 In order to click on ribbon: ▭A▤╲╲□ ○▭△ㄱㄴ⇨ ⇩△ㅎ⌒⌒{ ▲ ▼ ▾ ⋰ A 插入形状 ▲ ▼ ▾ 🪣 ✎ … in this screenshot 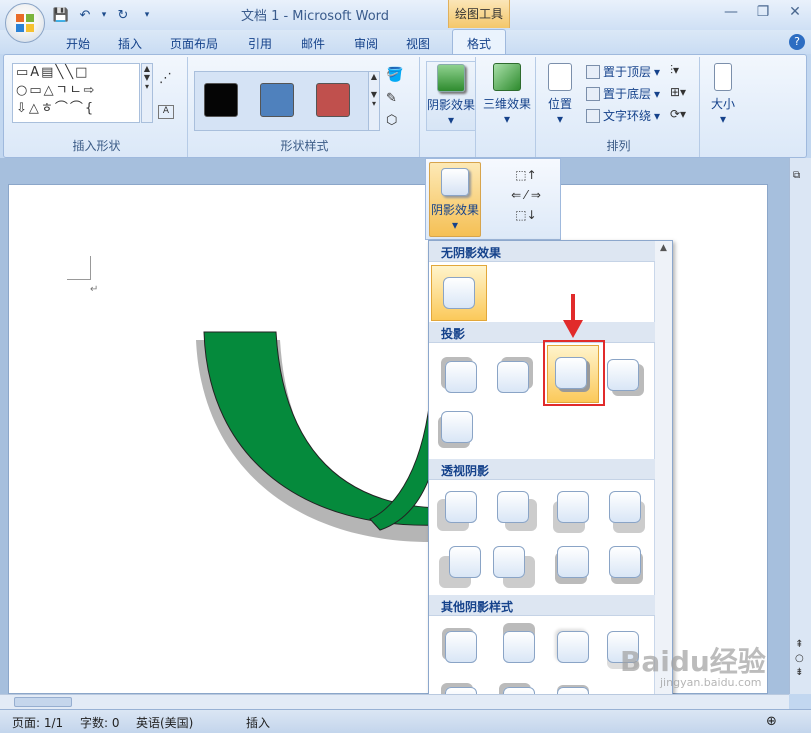, I will do `click(405, 106)`.